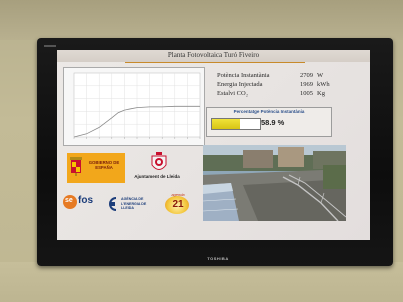 This screenshot has height=302, width=403. I want to click on title-bar: Planta Fotovoltaica Turó Fiveiro, so click(213, 56).